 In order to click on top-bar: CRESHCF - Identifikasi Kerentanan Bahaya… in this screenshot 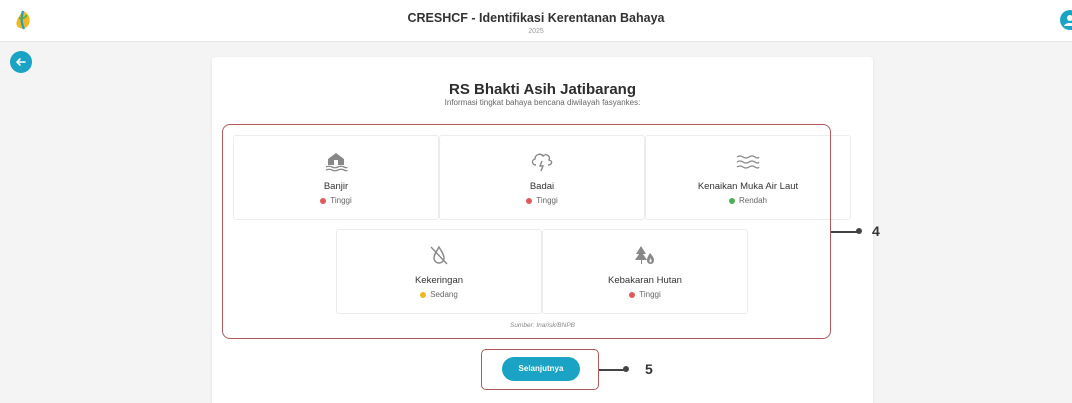, I will do `click(536, 21)`.